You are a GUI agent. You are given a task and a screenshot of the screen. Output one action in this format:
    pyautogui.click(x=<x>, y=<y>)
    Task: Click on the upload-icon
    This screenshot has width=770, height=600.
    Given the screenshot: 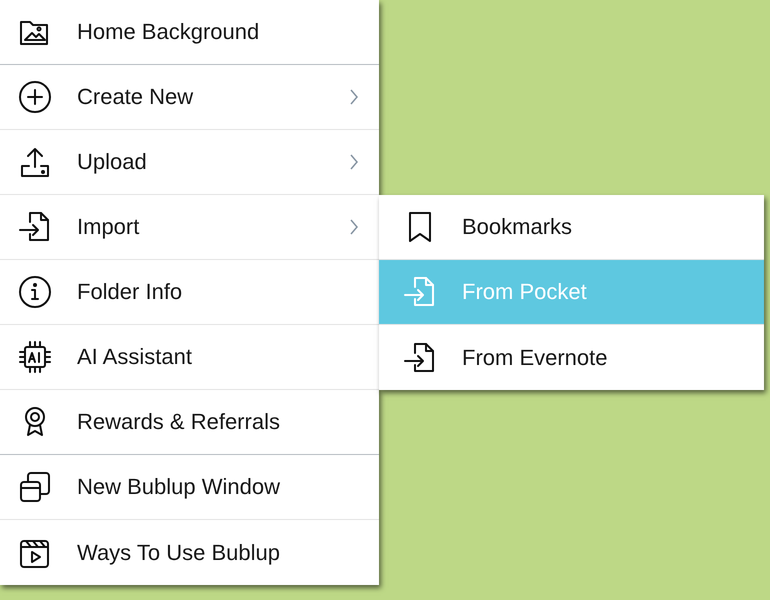 What is the action you would take?
    pyautogui.click(x=35, y=162)
    